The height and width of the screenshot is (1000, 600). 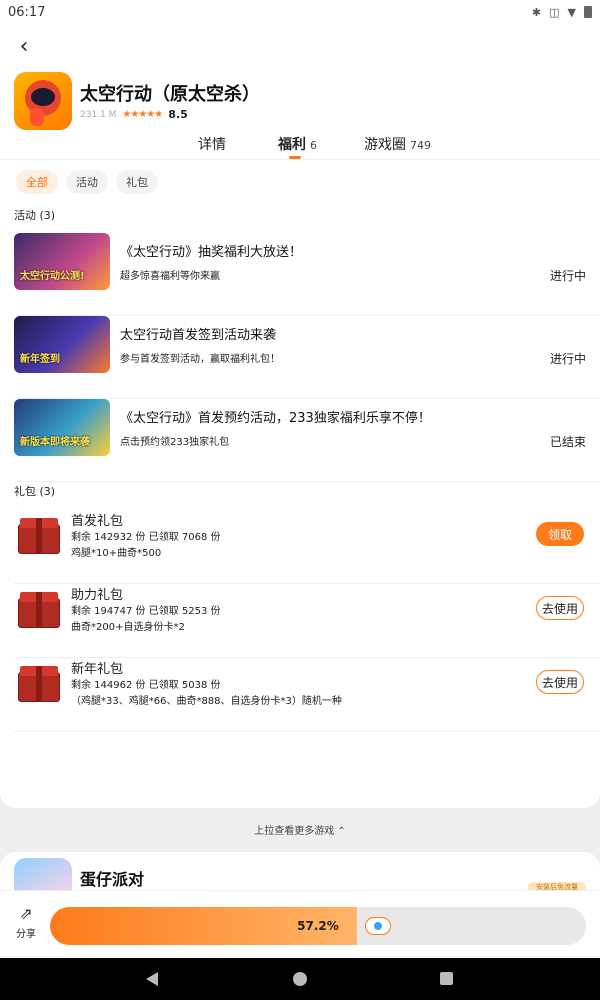 What do you see at coordinates (300, 12) in the screenshot?
I see `status-bar: 06:17 ✱ ◫ ▼` at bounding box center [300, 12].